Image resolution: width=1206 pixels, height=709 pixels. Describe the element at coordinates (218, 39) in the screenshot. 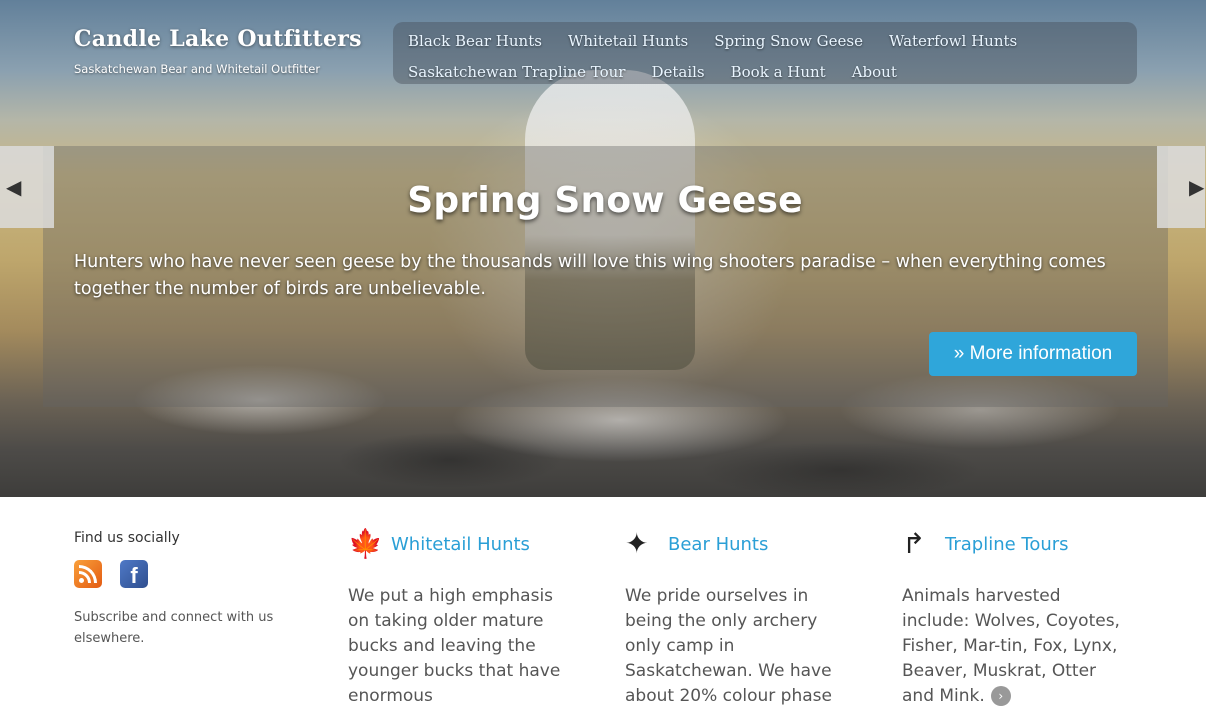

I see `site-title: Candle Lake Outfitters` at that location.